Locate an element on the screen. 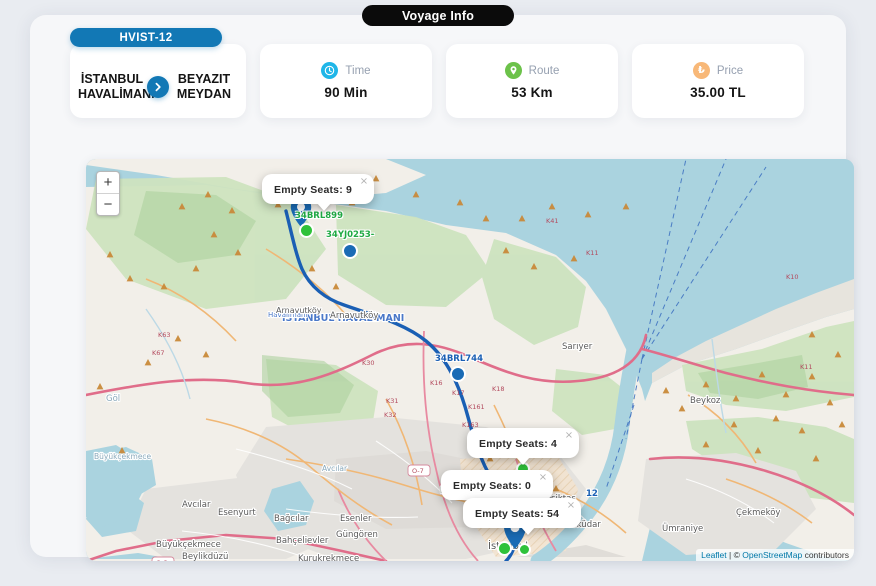 Image resolution: width=876 pixels, height=586 pixels. vehicle-plate-34BRL899: 34BRL899 is located at coordinates (319, 216).